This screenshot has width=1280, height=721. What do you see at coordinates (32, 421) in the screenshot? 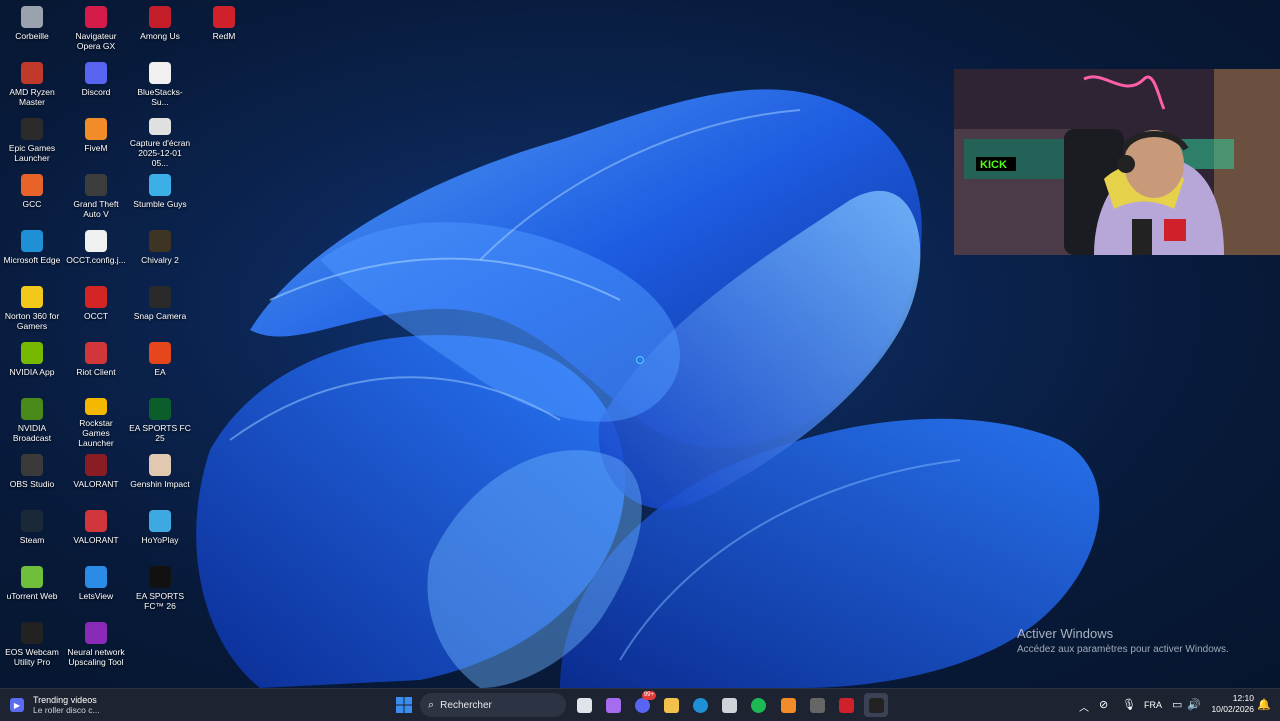
I see `desktop-shortcut: NVIDIA Broadcast` at bounding box center [32, 421].